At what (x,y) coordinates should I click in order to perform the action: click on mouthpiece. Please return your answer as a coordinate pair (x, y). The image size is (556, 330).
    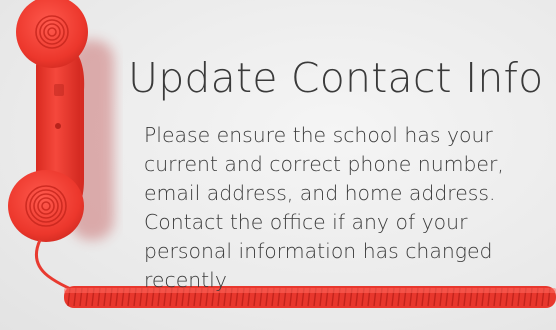
    Looking at the image, I should click on (46, 206).